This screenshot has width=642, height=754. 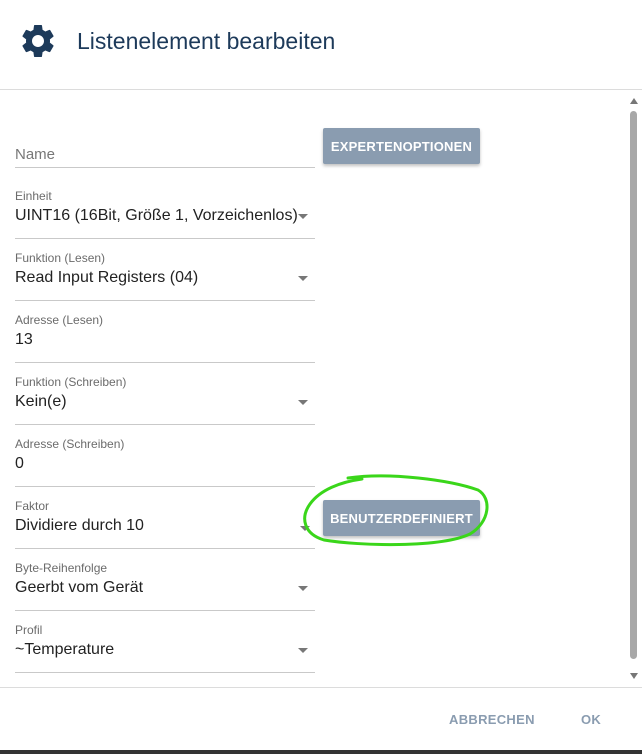 I want to click on einheit-label: Einheit, so click(x=33, y=196).